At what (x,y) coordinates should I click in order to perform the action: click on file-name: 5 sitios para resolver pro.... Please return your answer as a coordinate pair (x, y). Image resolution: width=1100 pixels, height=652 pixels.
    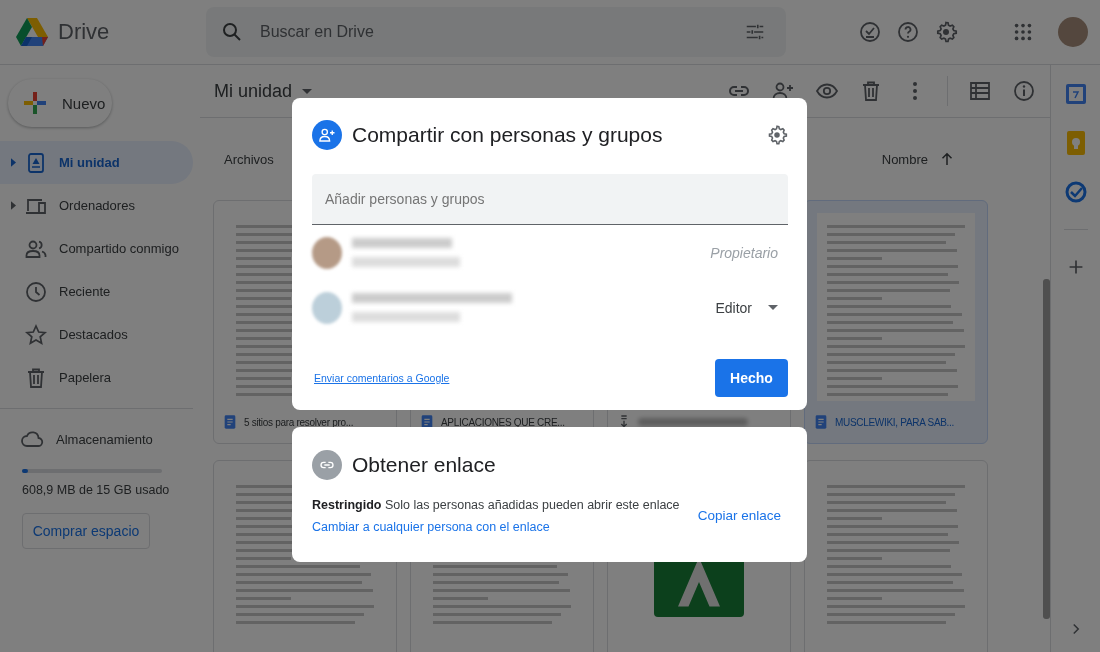
    Looking at the image, I should click on (299, 422).